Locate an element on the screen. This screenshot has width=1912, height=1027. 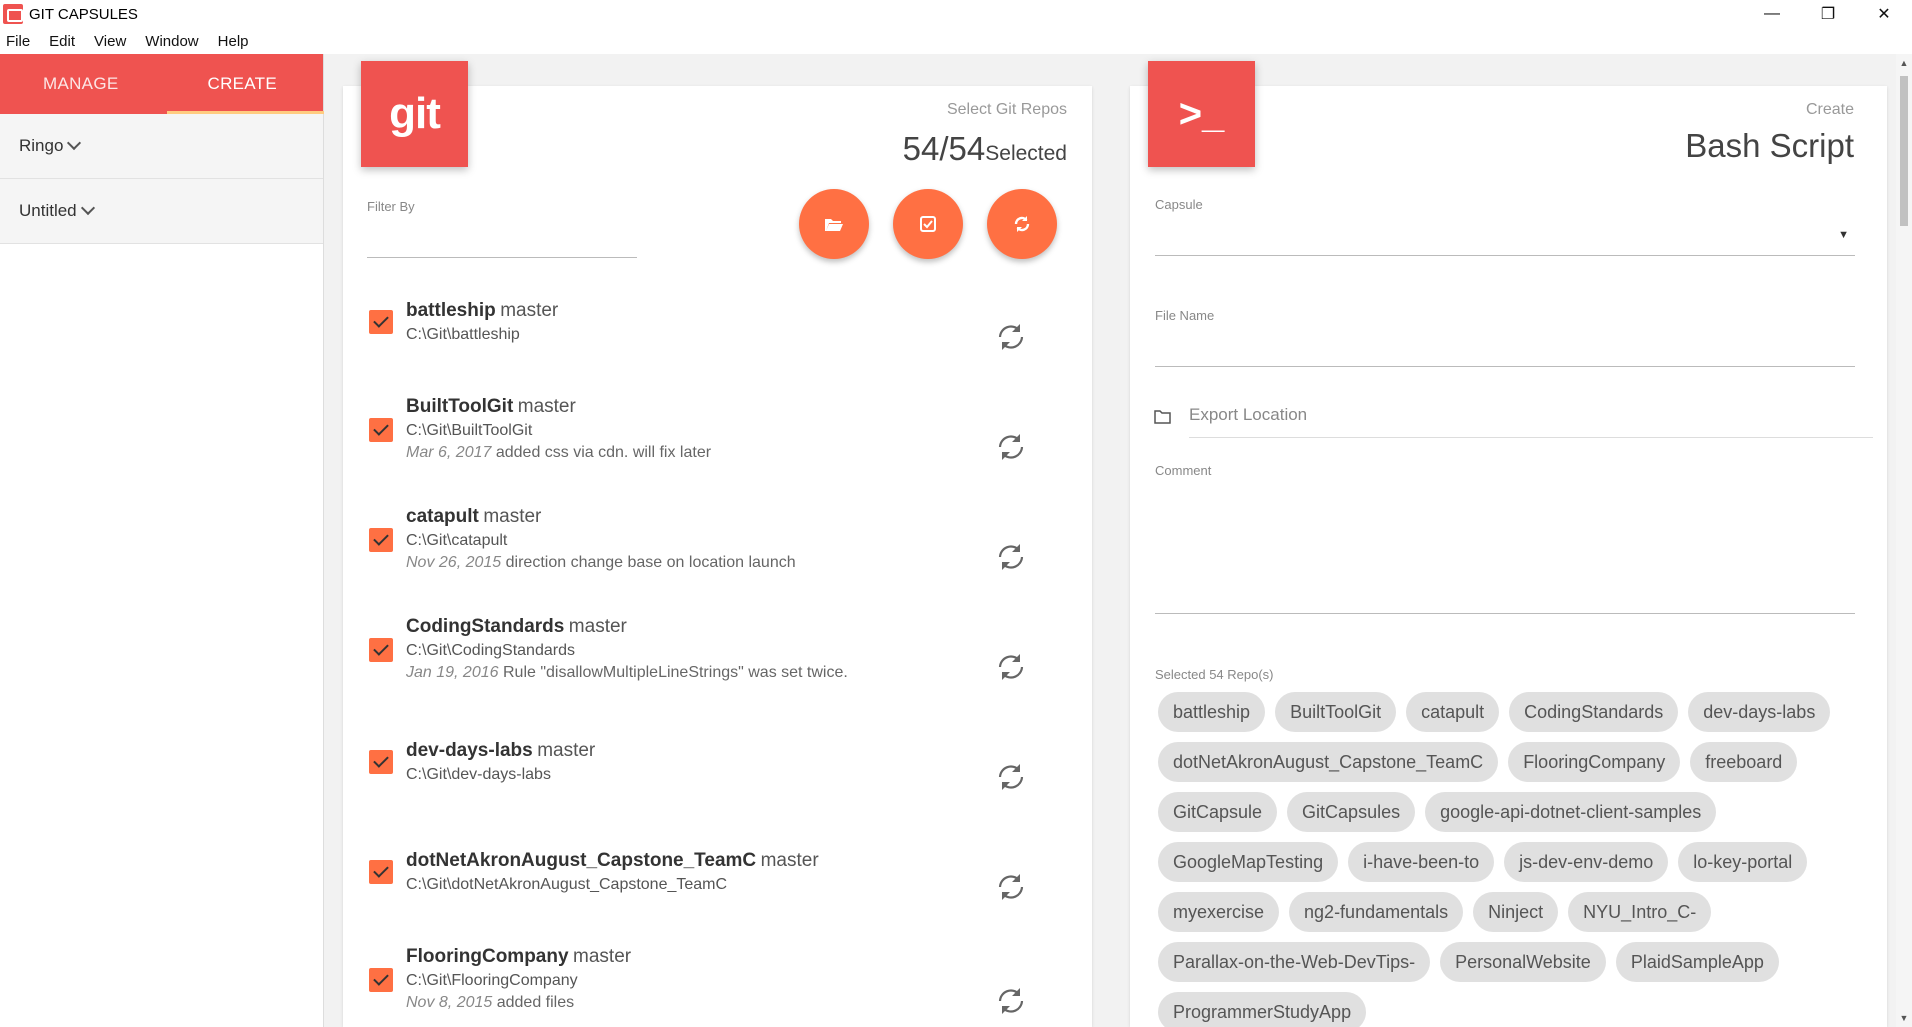
export-location-input: Export Location is located at coordinates (1248, 415).